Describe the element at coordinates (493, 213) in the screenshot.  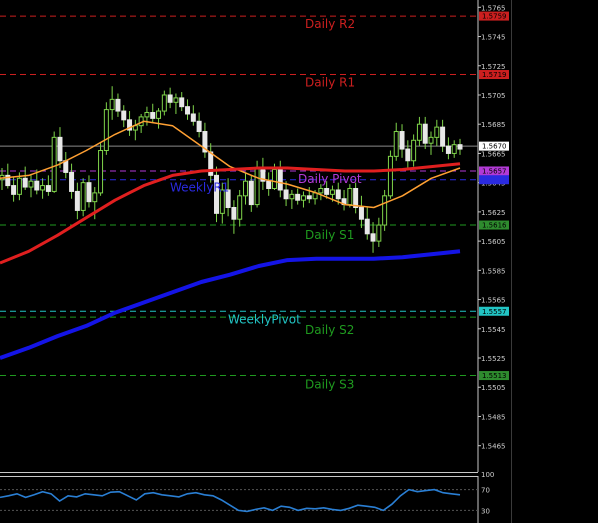
I see `price-axis-tick-label: 1.5625` at that location.